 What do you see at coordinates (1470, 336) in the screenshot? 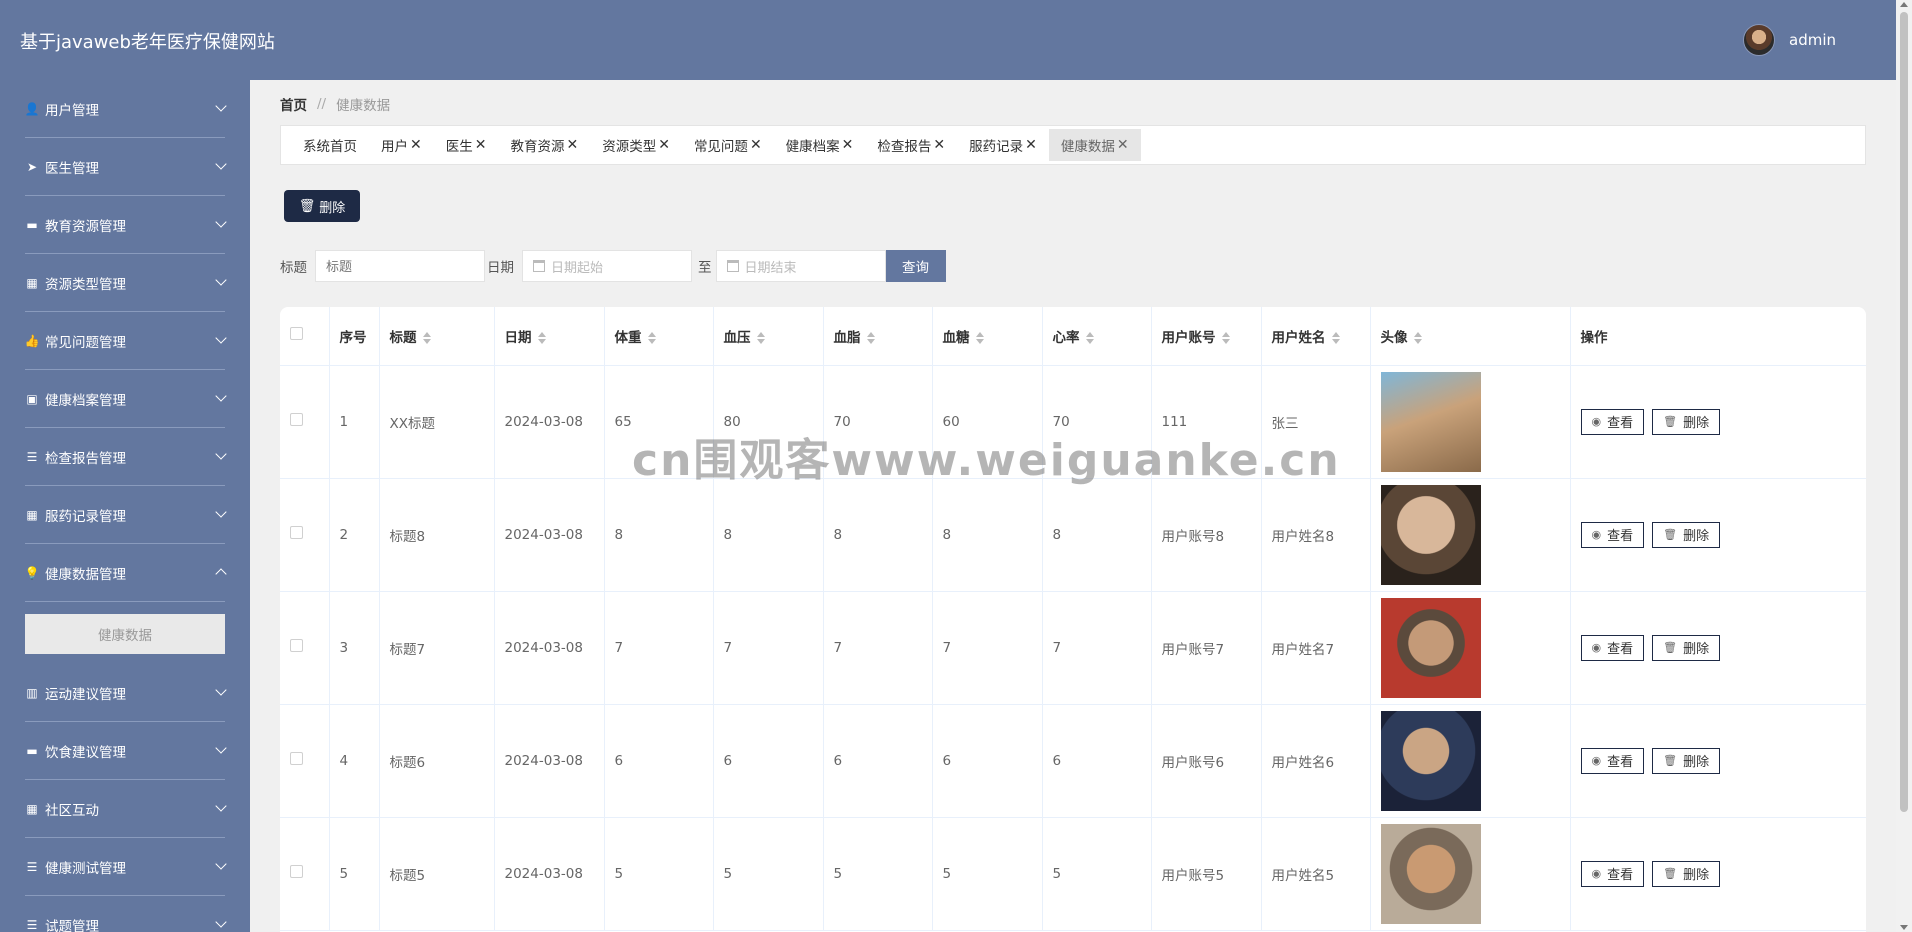
I see `col-avatar: 头像` at bounding box center [1470, 336].